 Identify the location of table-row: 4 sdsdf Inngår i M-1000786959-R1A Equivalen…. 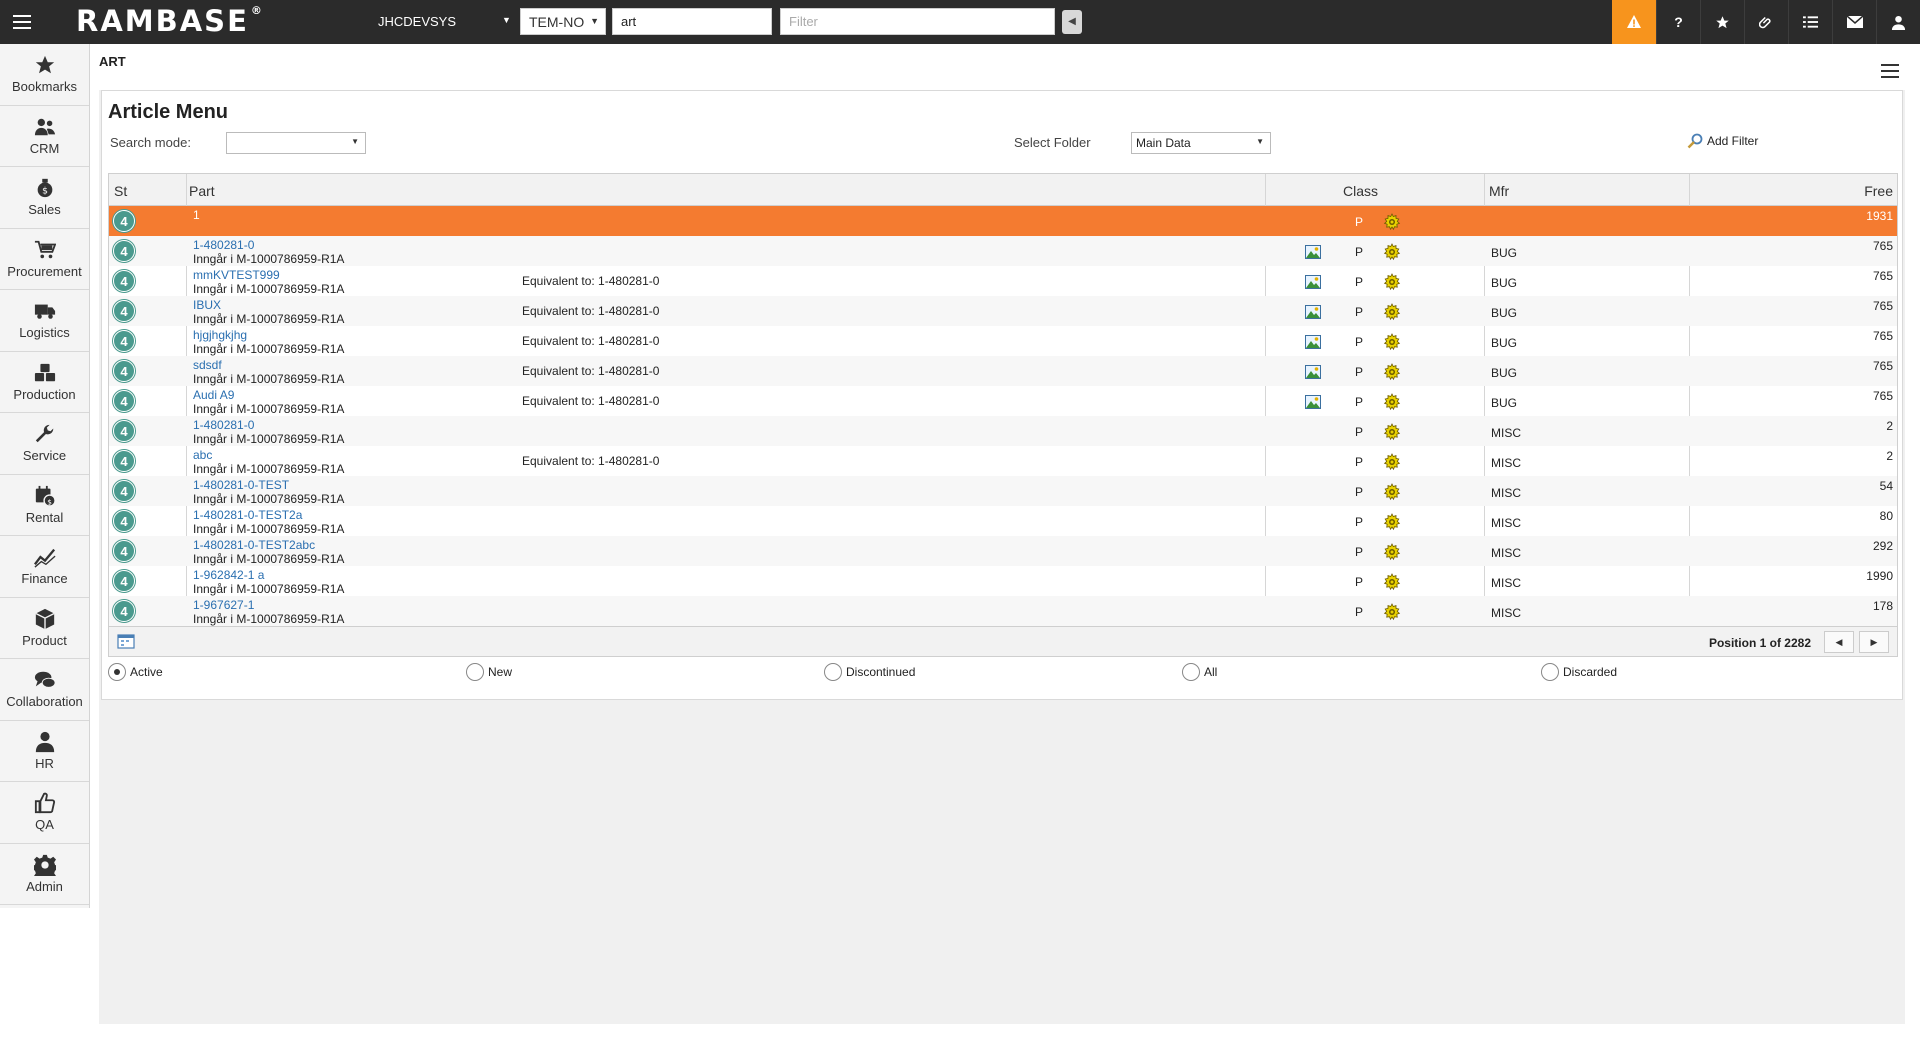
(1003, 371).